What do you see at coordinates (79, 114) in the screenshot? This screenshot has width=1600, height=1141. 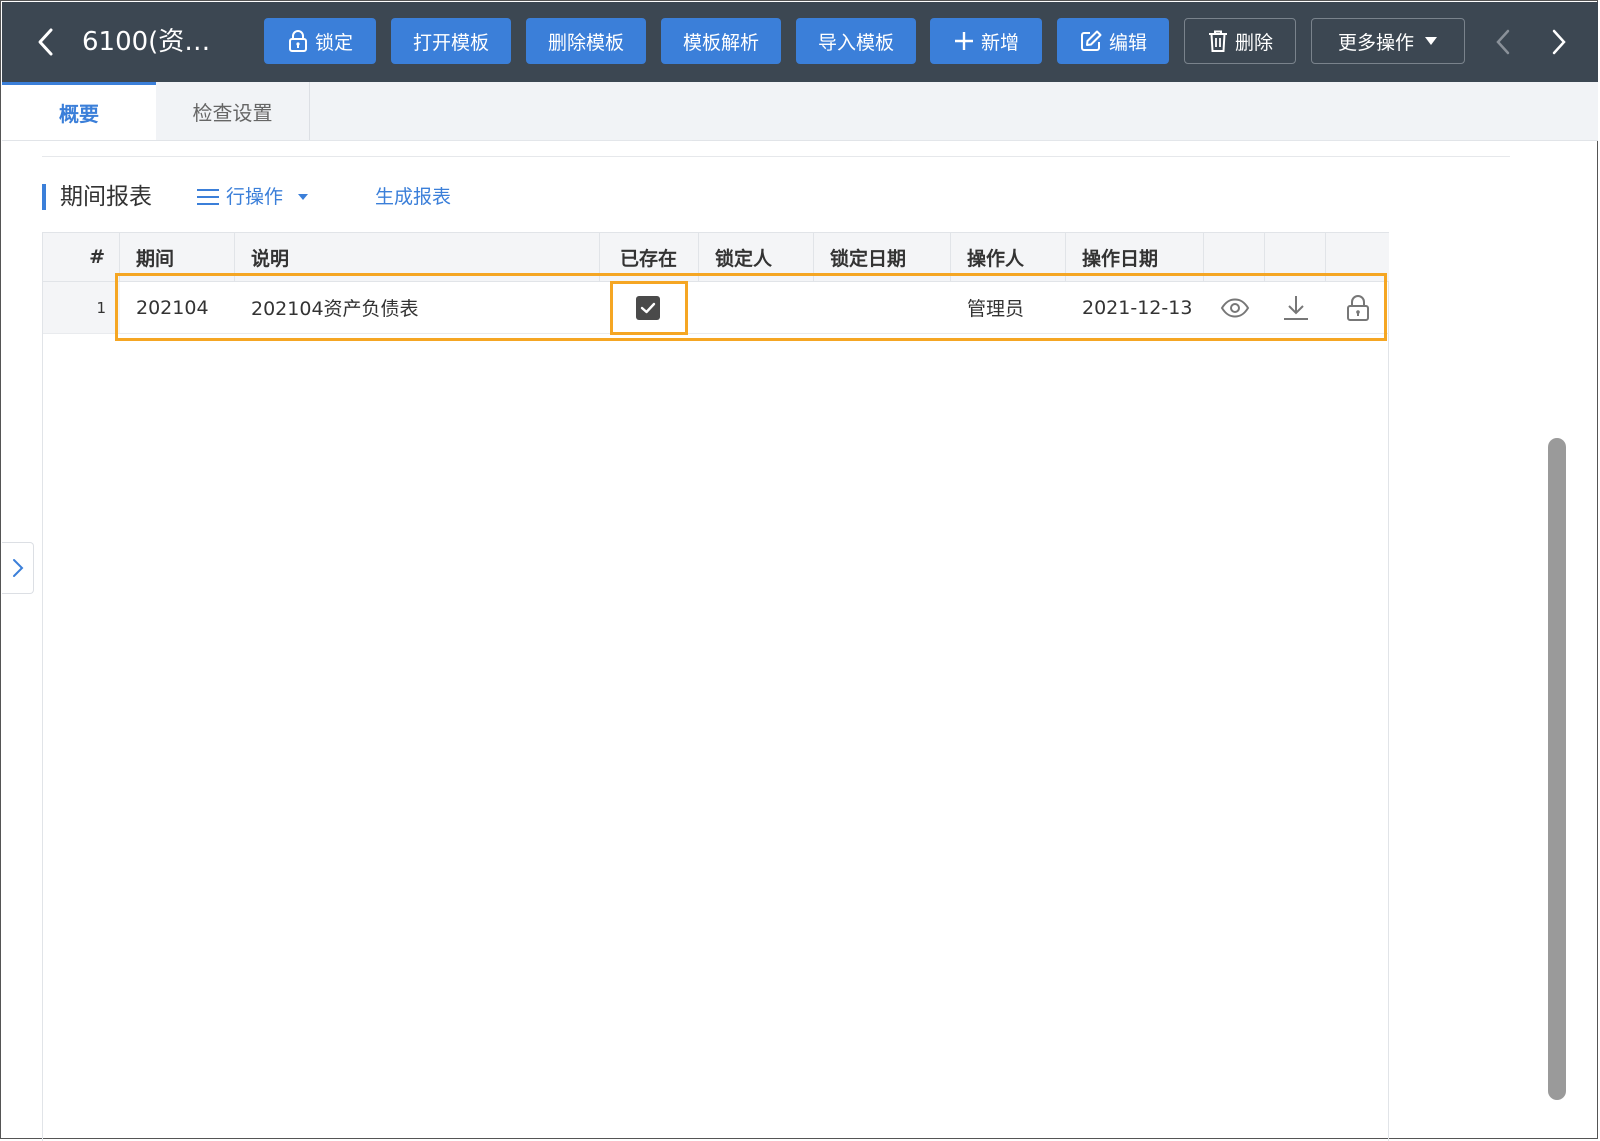 I see `tab-overview-label: 概要` at bounding box center [79, 114].